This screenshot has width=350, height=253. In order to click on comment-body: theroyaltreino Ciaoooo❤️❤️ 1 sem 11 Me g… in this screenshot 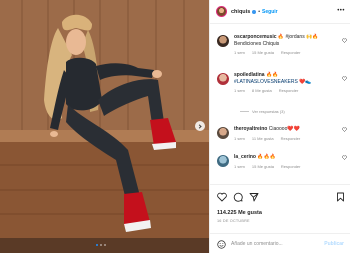, I will do `click(286, 133)`.